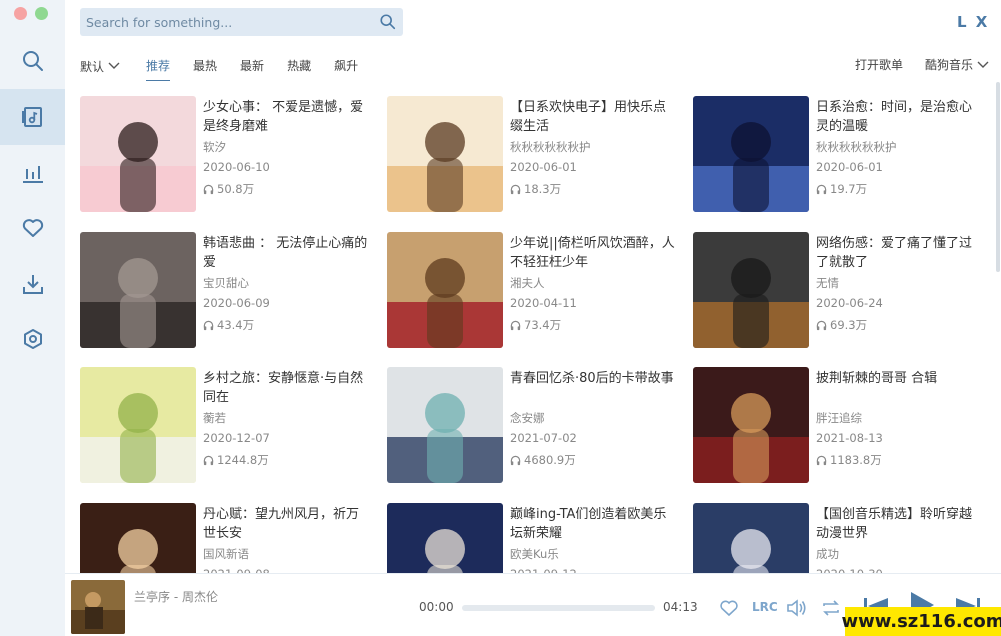 The width and height of the screenshot is (1001, 636). What do you see at coordinates (898, 388) in the screenshot?
I see `playlist-title: 披荆斩棘的哥哥 合辑` at bounding box center [898, 388].